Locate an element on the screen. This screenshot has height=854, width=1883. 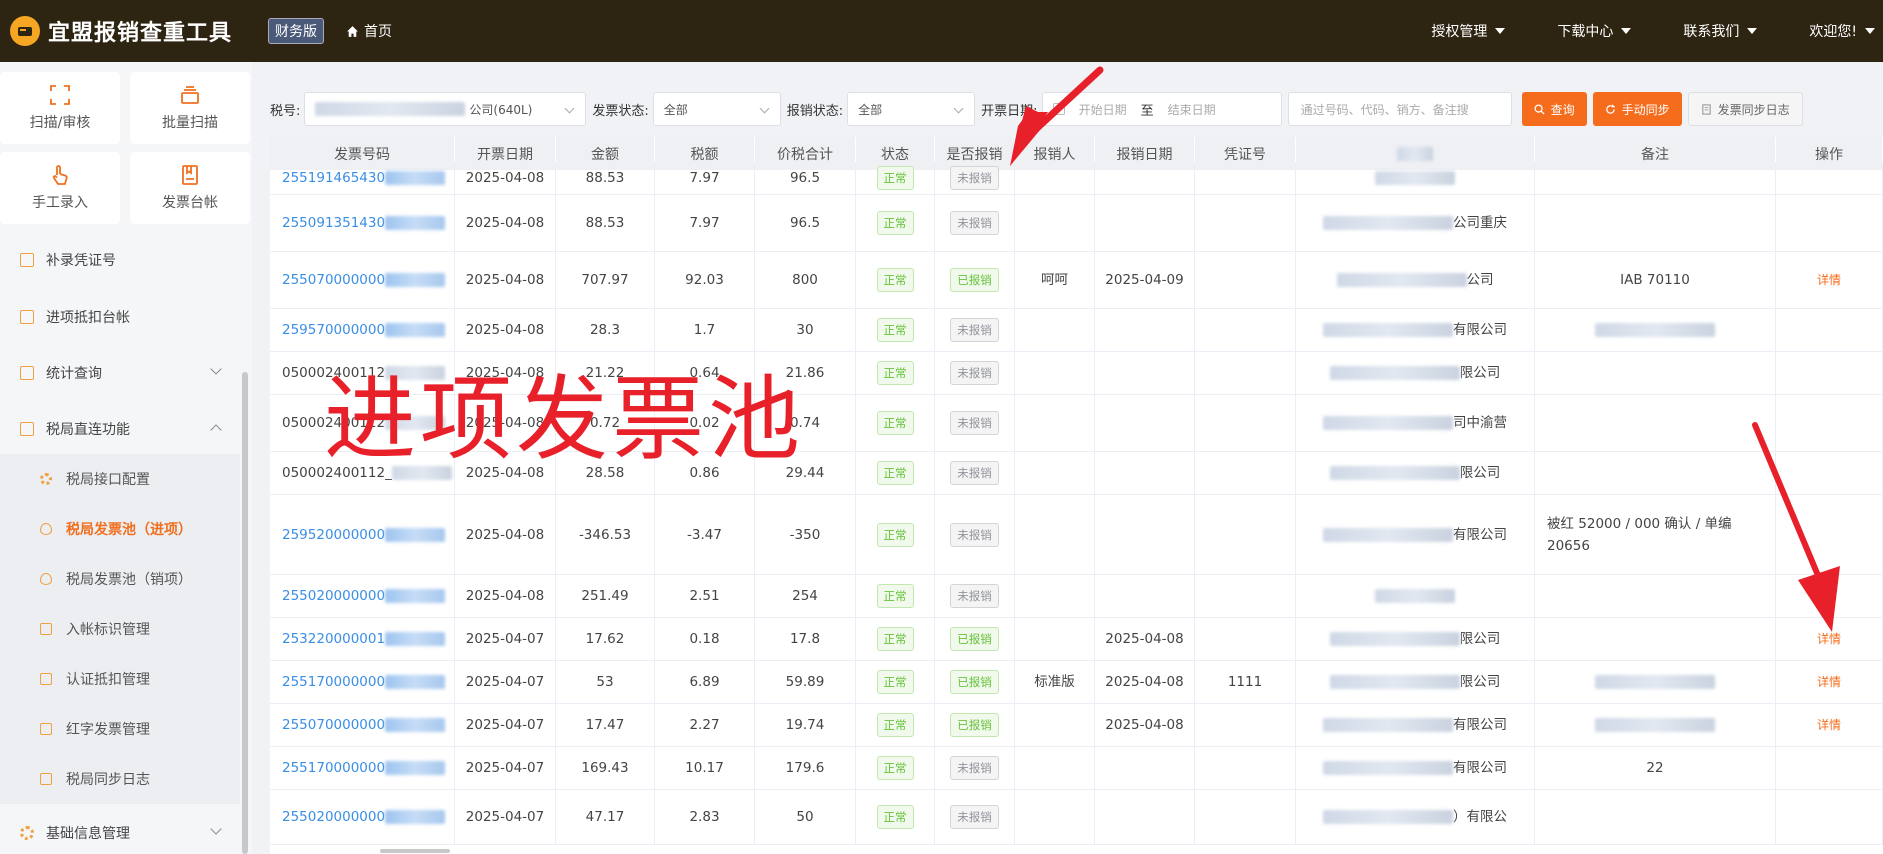
date-range-picker: 开始日期 至 结束日期 is located at coordinates (1161, 109).